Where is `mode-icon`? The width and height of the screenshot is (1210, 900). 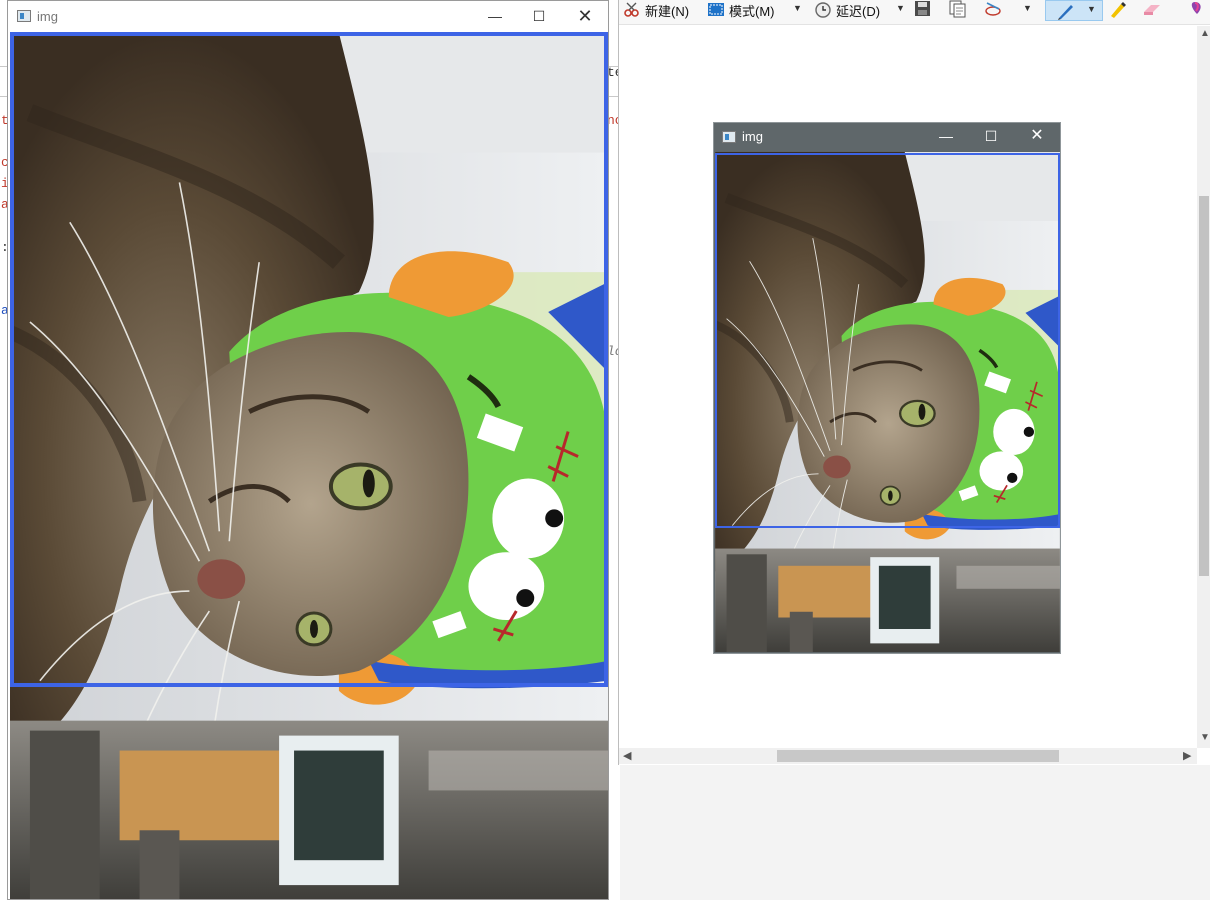
mode-icon is located at coordinates (716, 10).